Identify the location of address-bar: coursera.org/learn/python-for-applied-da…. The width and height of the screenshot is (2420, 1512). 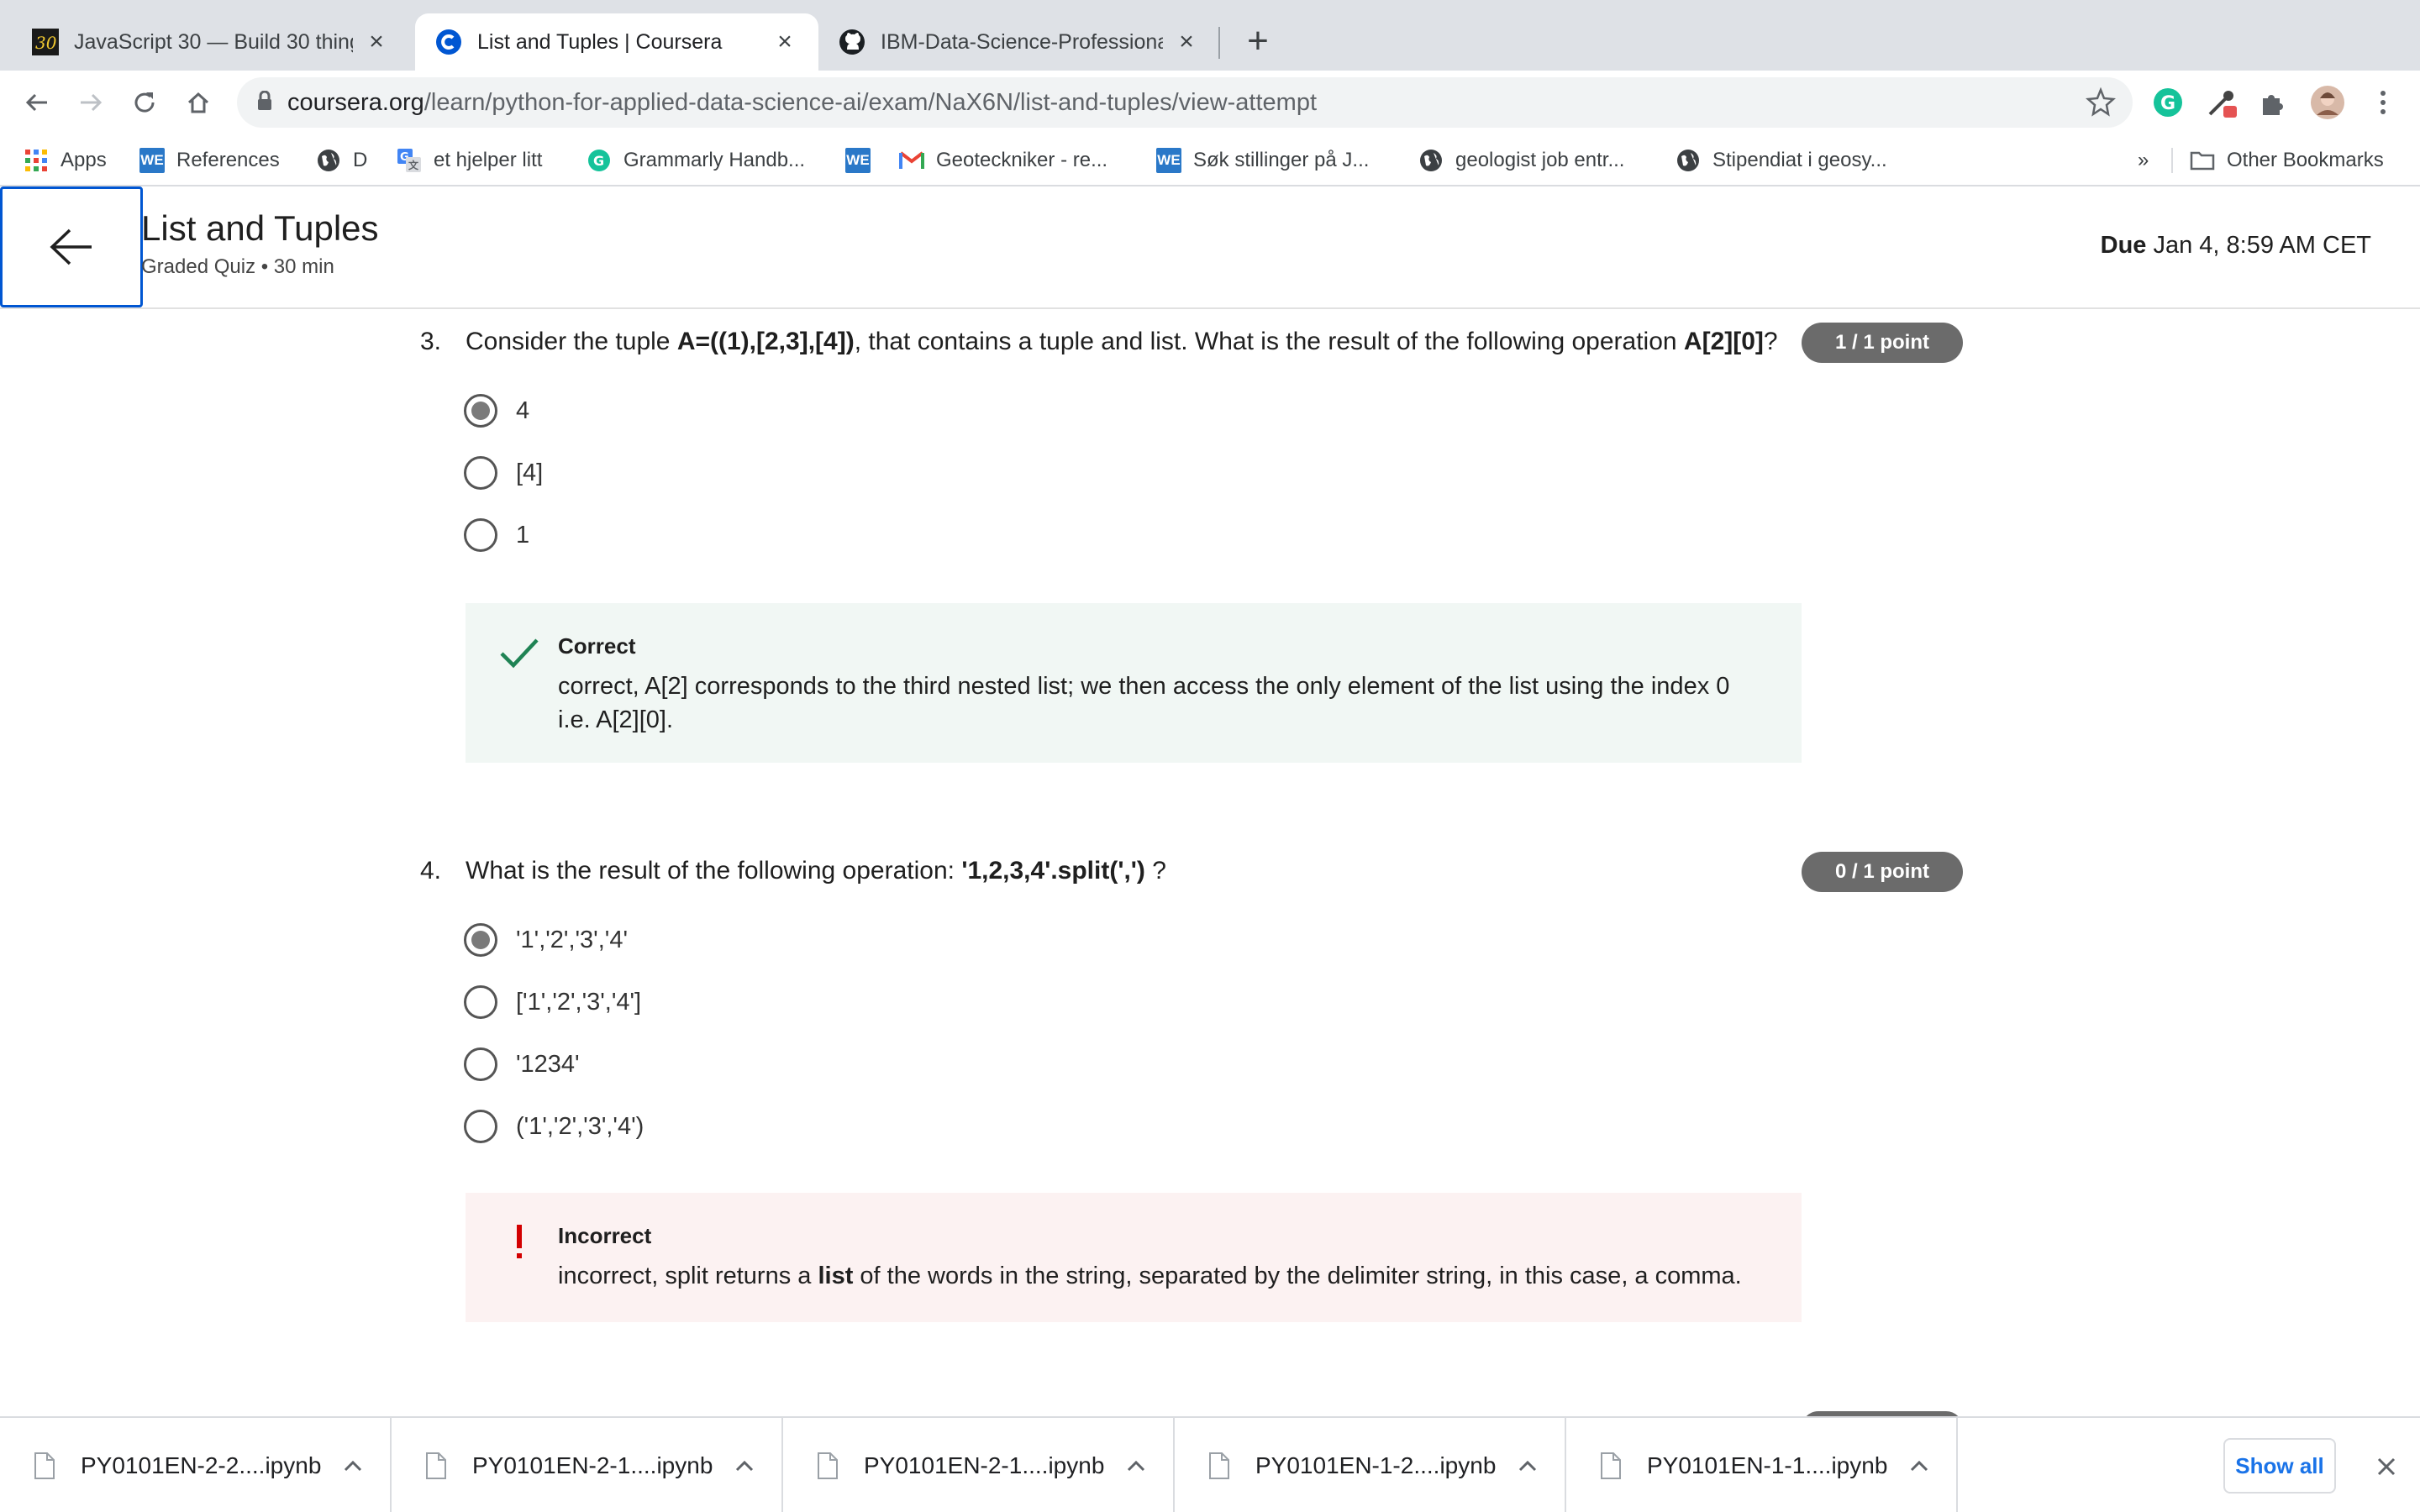
(1185, 102).